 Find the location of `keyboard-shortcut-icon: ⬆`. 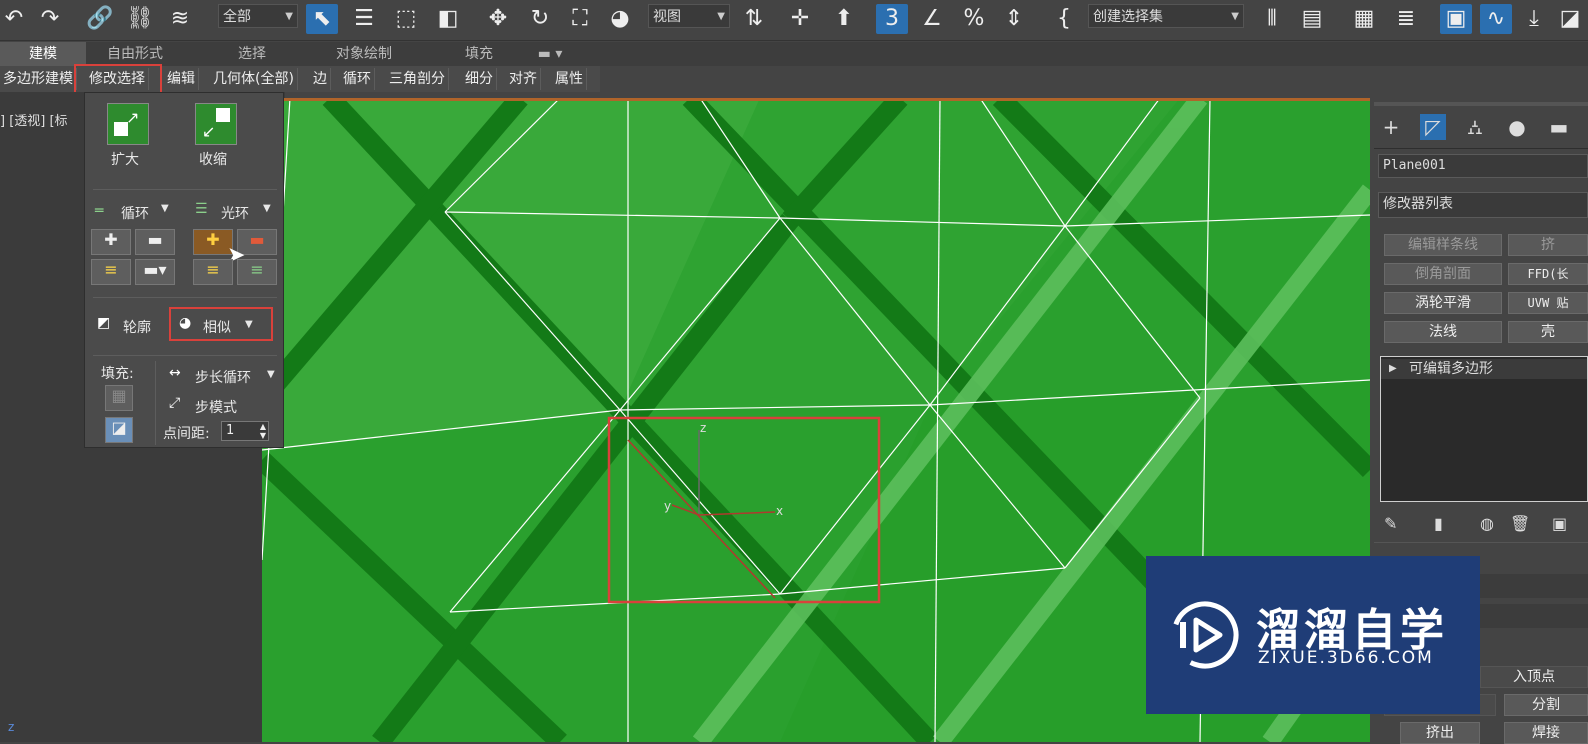

keyboard-shortcut-icon: ⬆ is located at coordinates (844, 19).